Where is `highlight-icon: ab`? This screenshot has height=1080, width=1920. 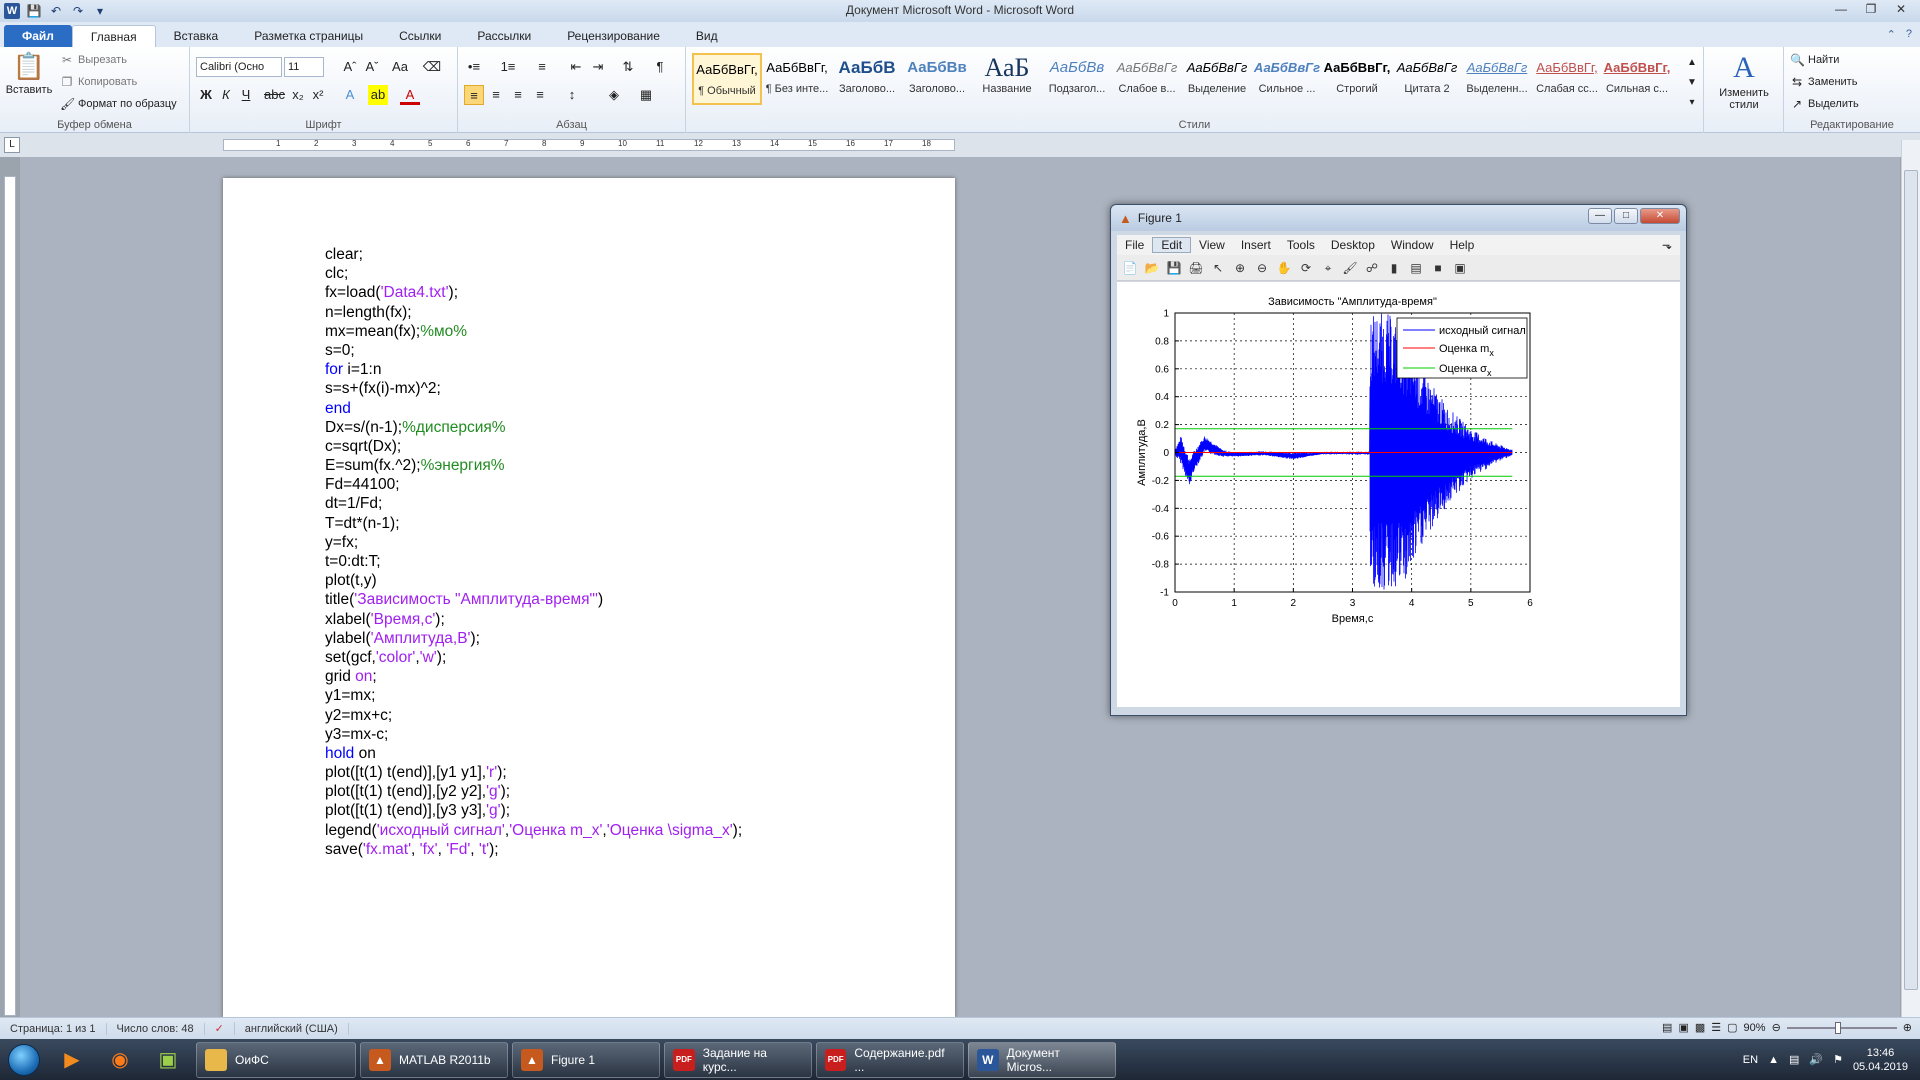
highlight-icon: ab is located at coordinates (378, 95).